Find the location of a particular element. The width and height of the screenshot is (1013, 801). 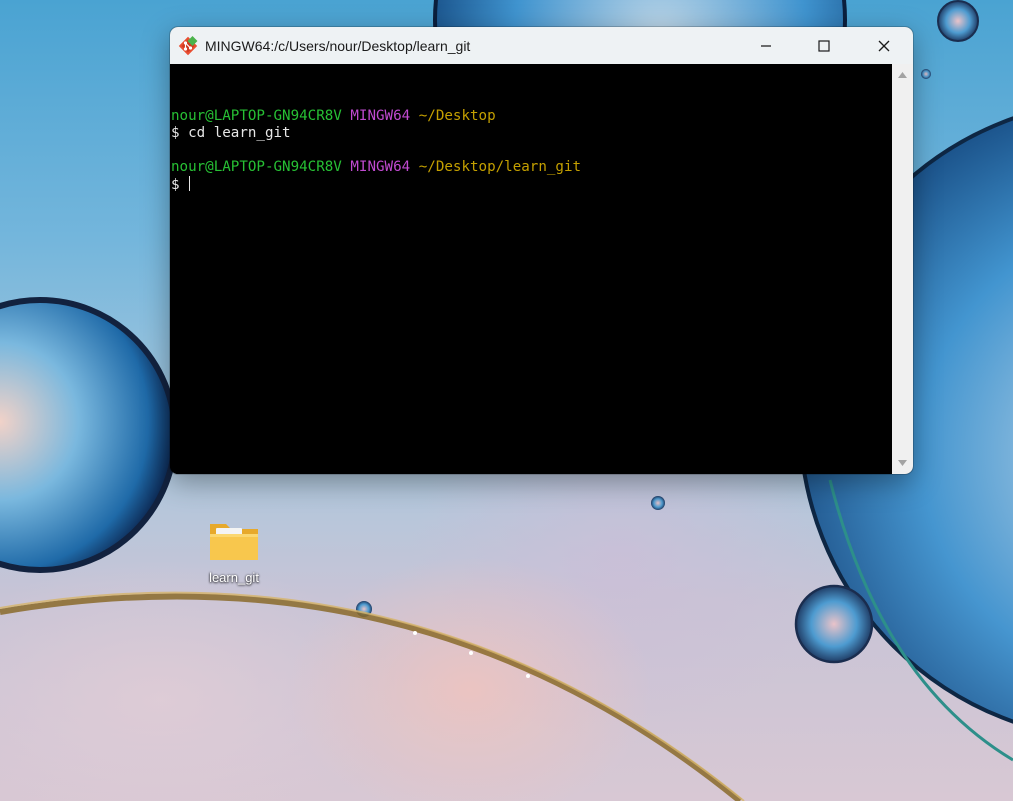

command-line-1: $ cd learn_git is located at coordinates (231, 133).